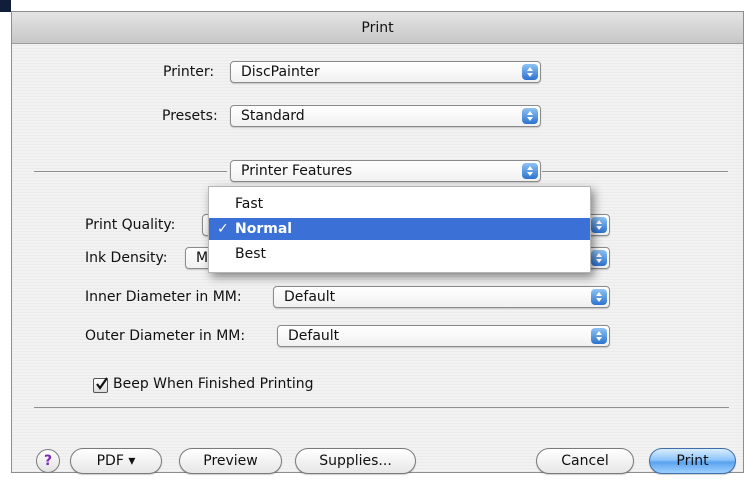 The image size is (755, 484). I want to click on separator-bottom, so click(381, 407).